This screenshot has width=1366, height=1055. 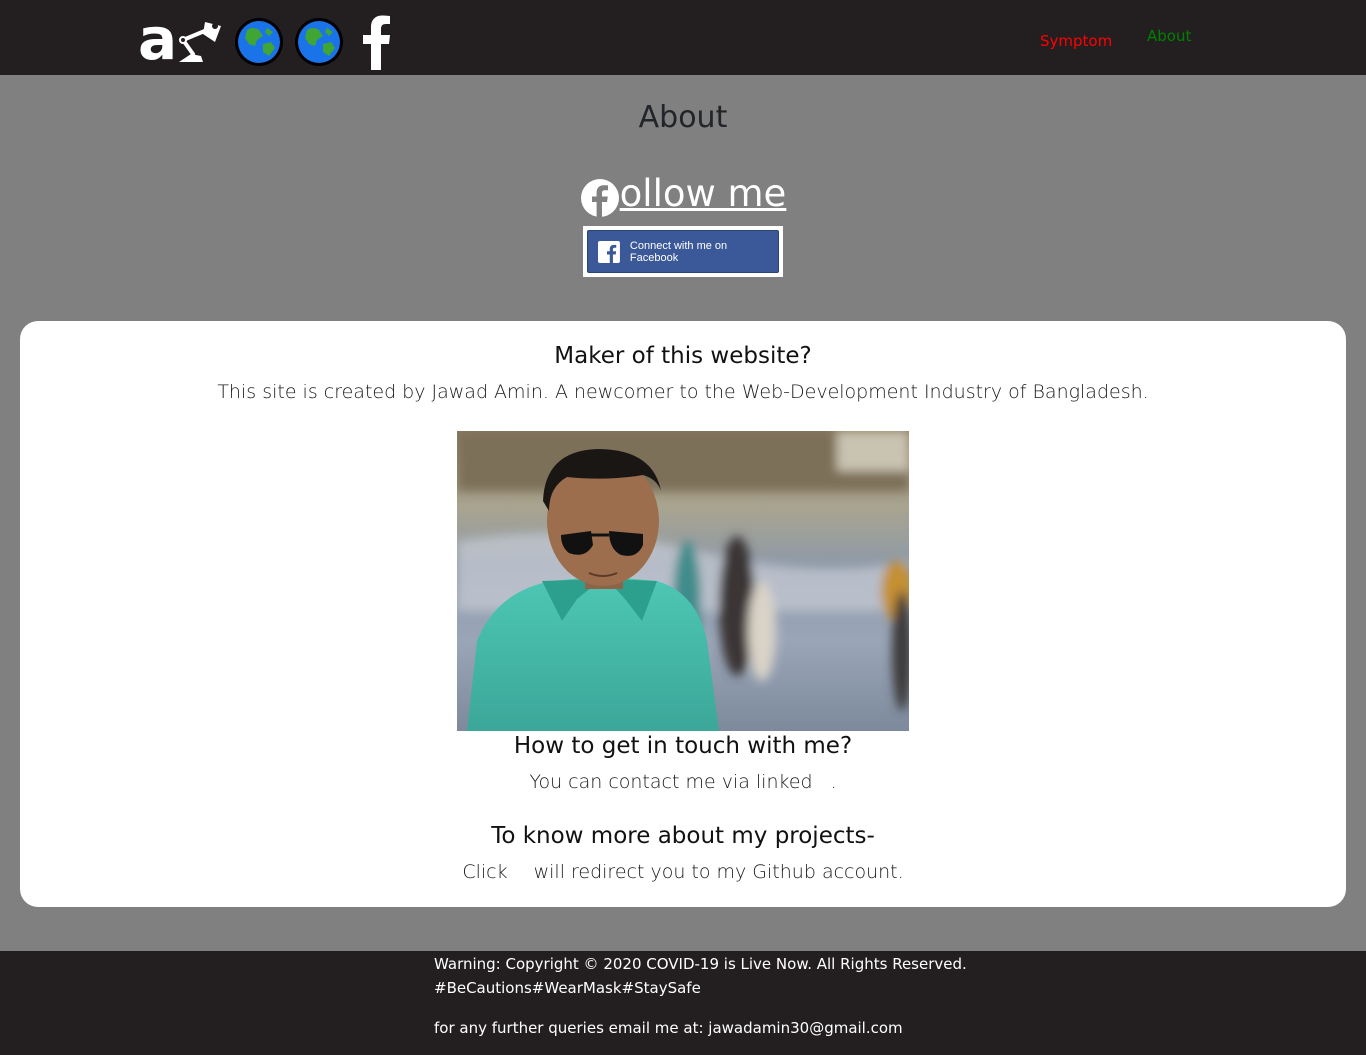 What do you see at coordinates (671, 782) in the screenshot?
I see `contact-text-before: You can contact me via linked` at bounding box center [671, 782].